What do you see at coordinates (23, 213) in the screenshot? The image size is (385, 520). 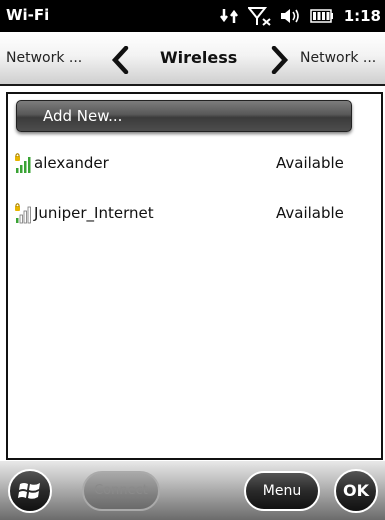 I see `secured-signal-weak-icon` at bounding box center [23, 213].